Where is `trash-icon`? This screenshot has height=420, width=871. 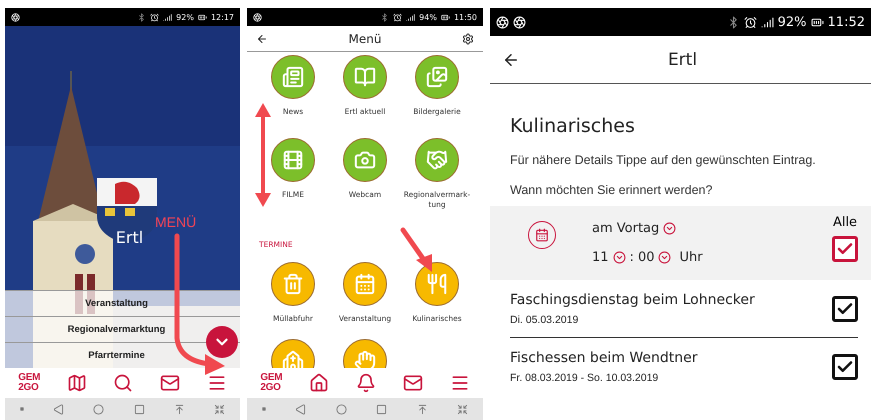 trash-icon is located at coordinates (293, 284).